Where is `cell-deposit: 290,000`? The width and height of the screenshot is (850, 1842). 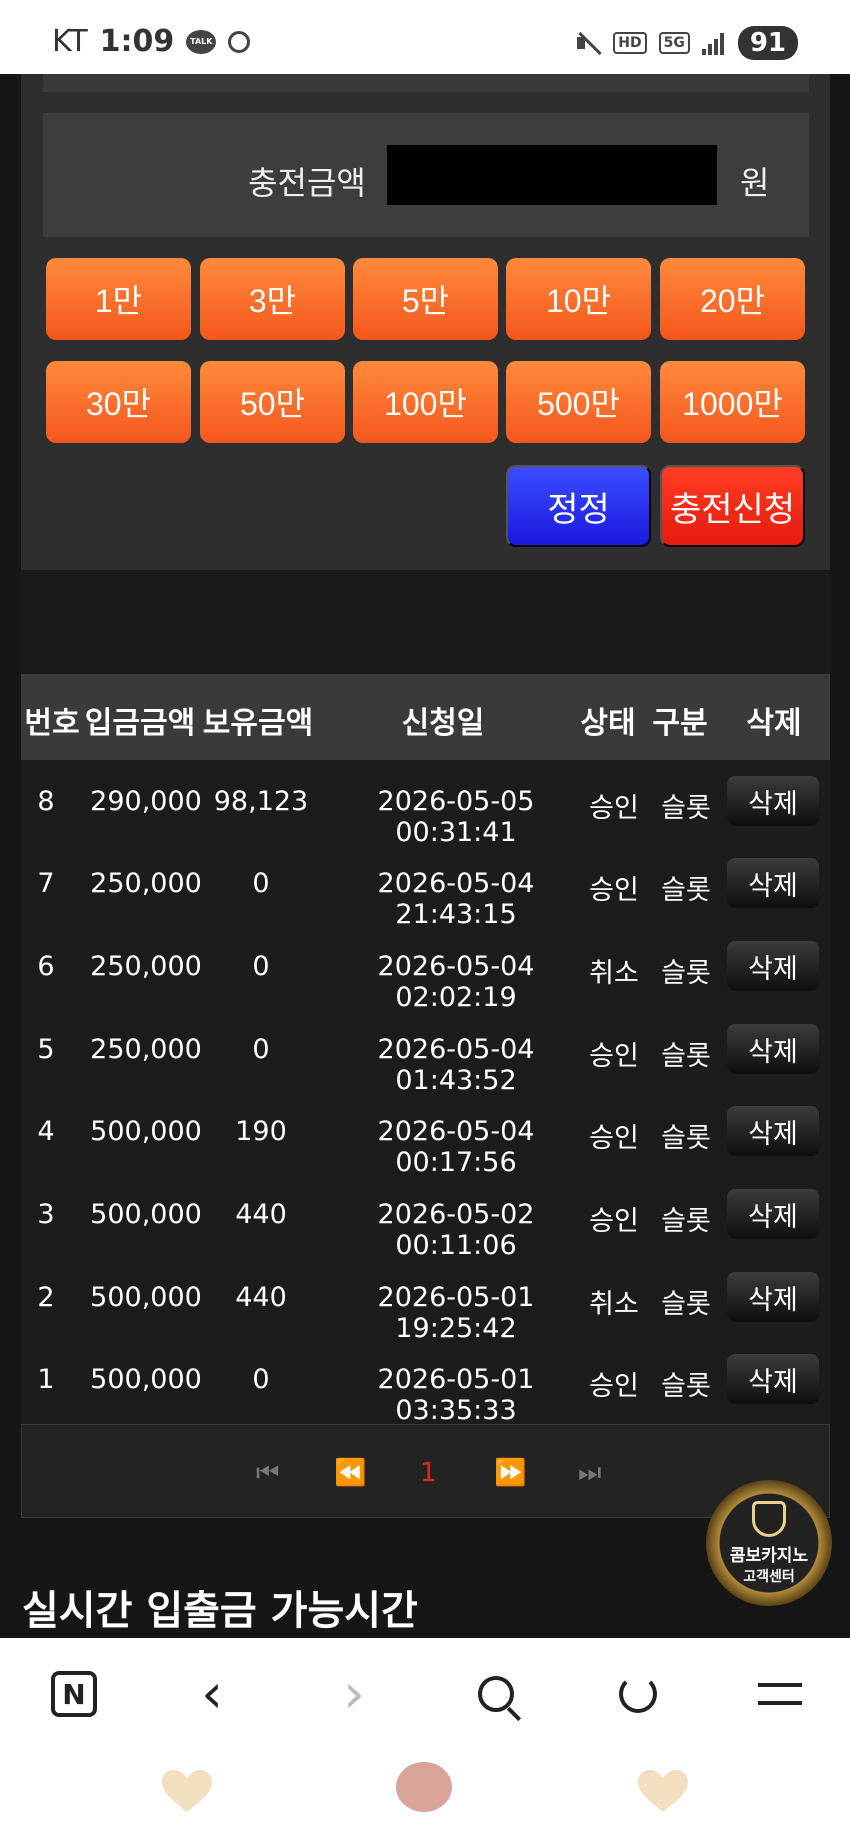 cell-deposit: 290,000 is located at coordinates (146, 801).